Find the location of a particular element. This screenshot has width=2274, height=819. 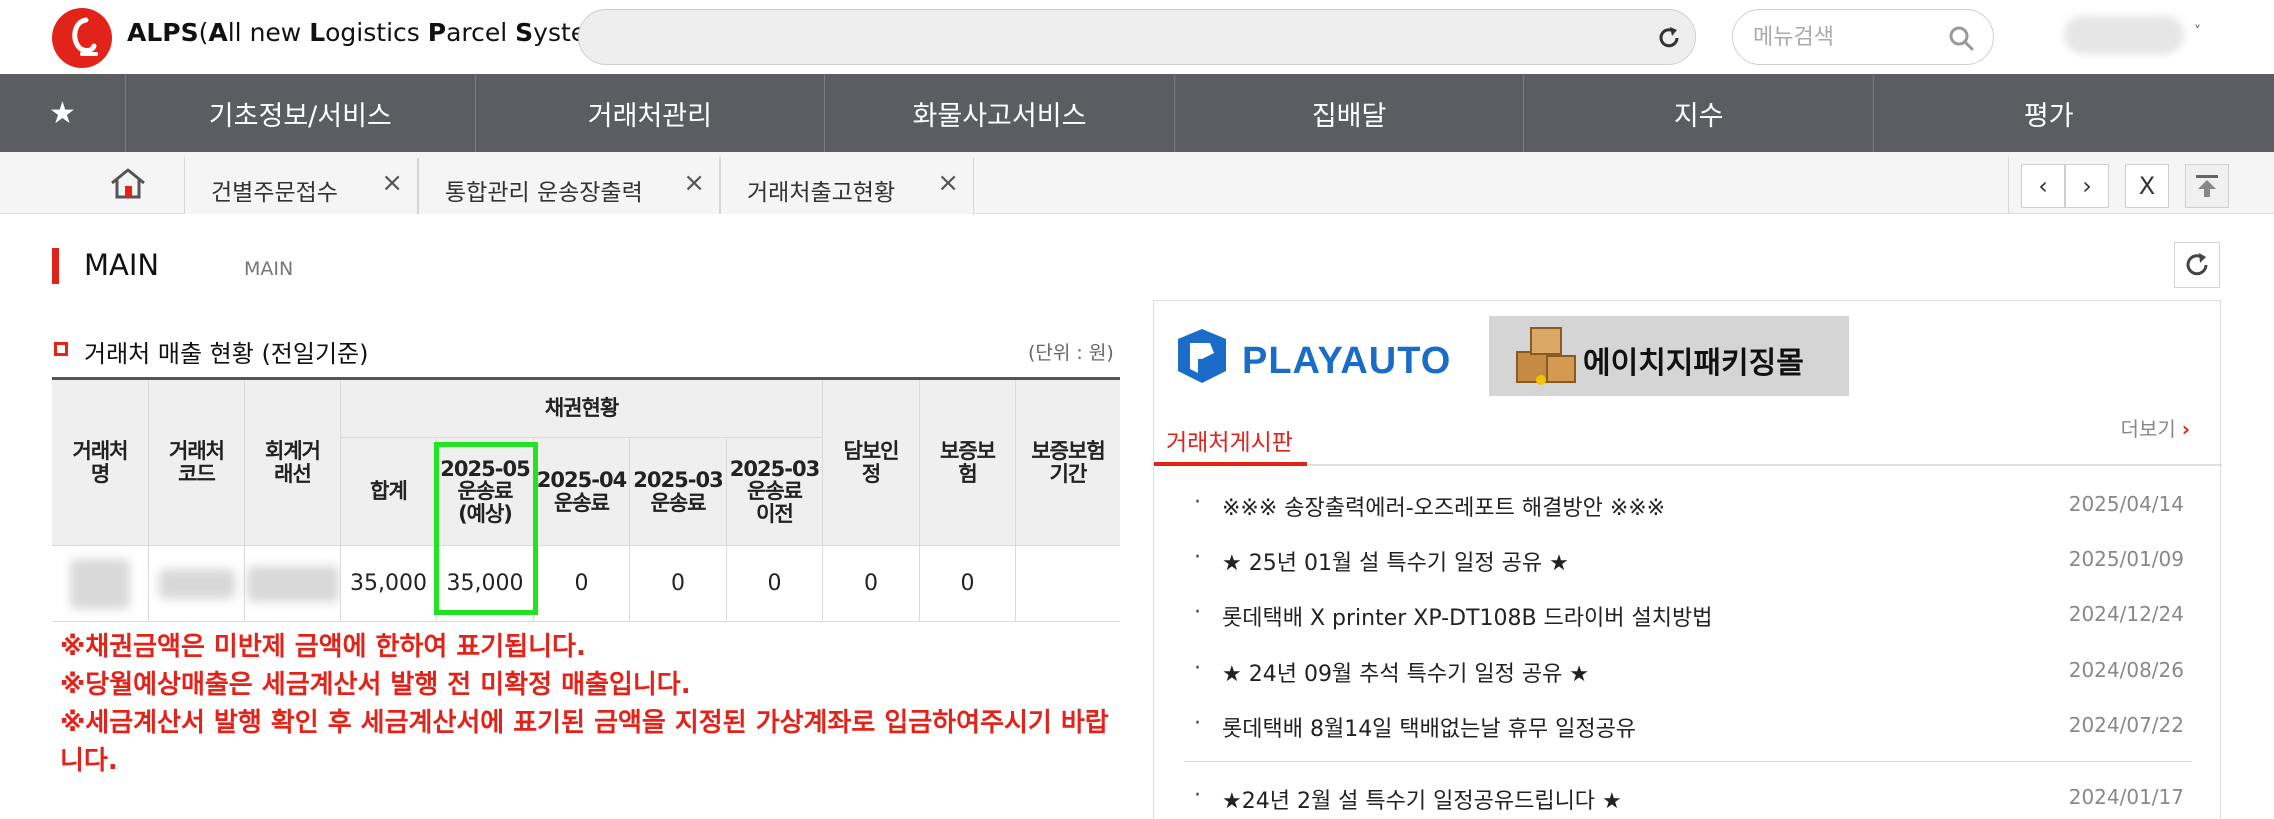

lotte-logo-icon is located at coordinates (82, 38).